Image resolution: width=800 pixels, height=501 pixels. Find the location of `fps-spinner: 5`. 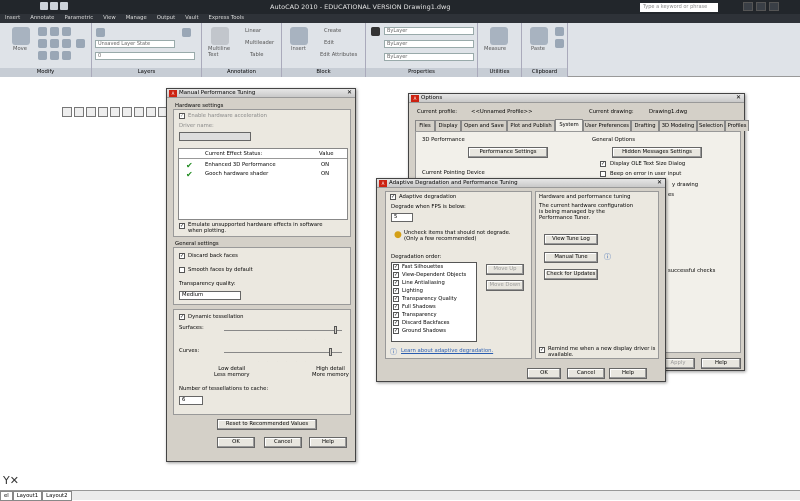

fps-spinner: 5 is located at coordinates (402, 217).